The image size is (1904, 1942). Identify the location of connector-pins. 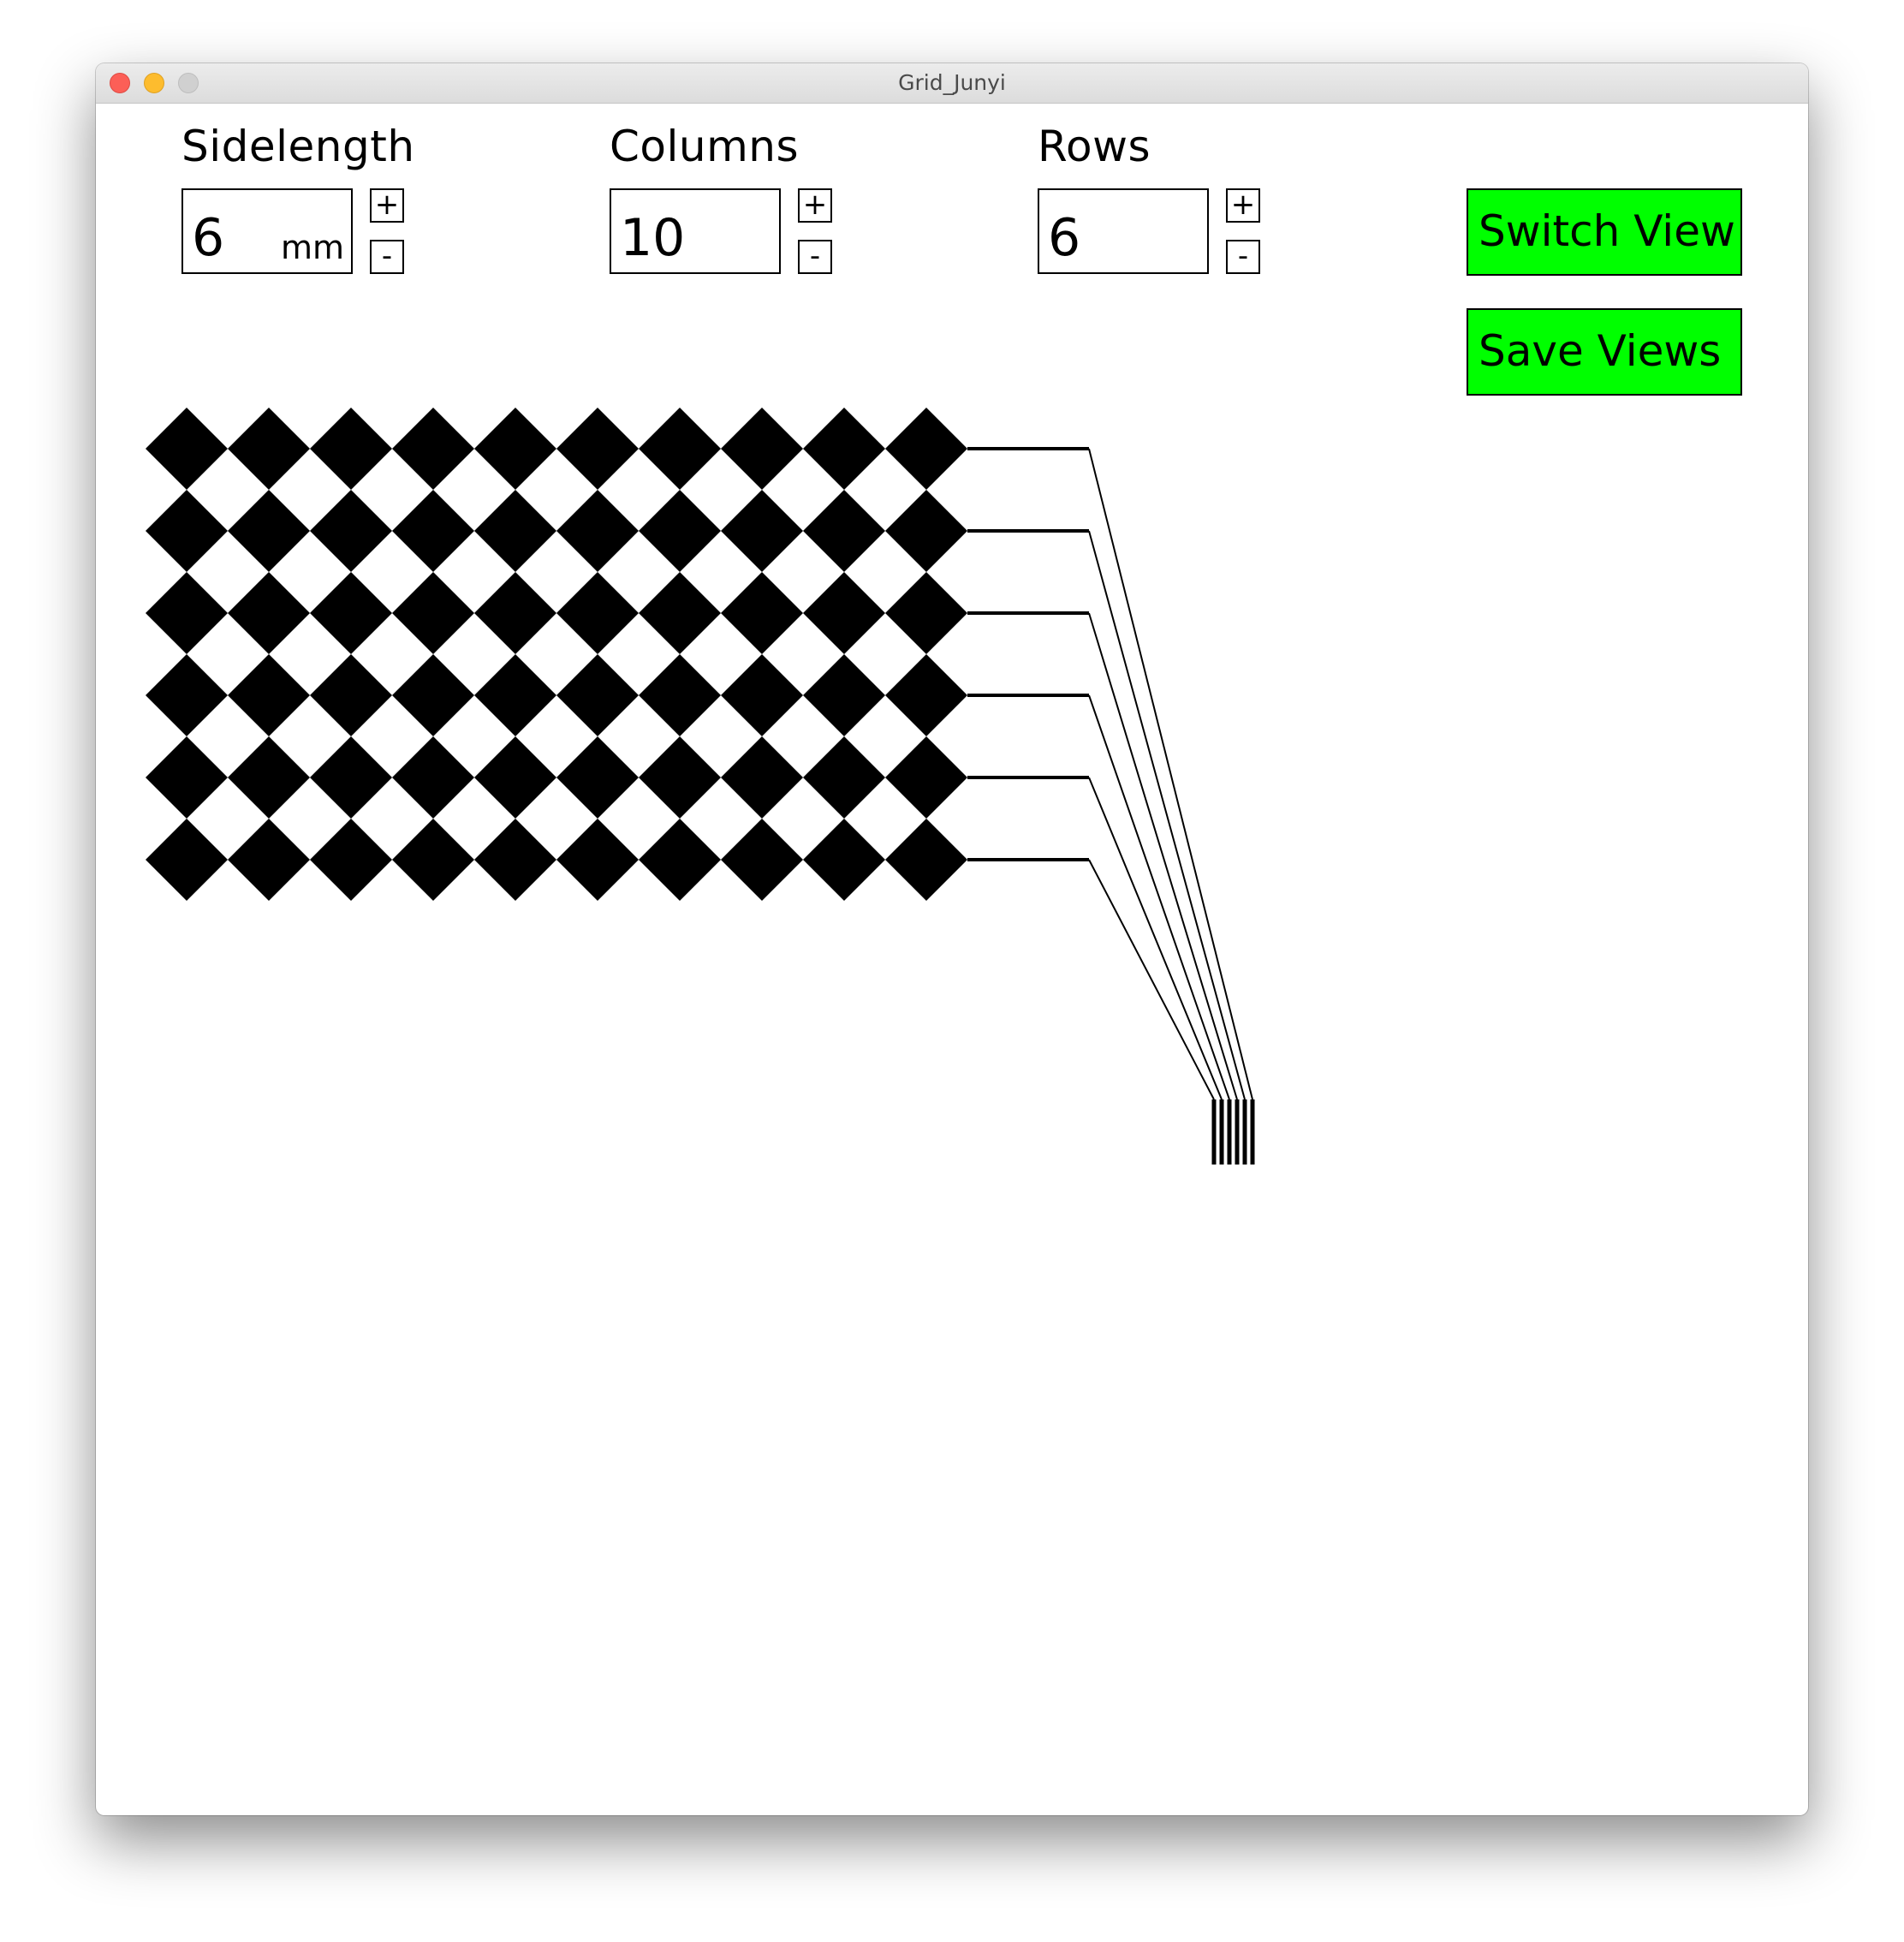
(1233, 1132).